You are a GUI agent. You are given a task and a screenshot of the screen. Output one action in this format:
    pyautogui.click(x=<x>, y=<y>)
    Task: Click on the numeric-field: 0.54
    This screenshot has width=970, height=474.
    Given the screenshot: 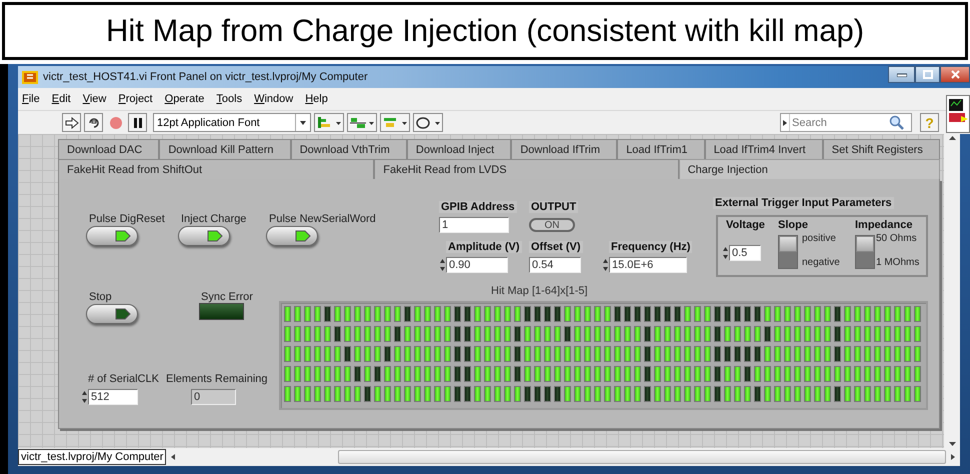 What is the action you would take?
    pyautogui.click(x=555, y=265)
    